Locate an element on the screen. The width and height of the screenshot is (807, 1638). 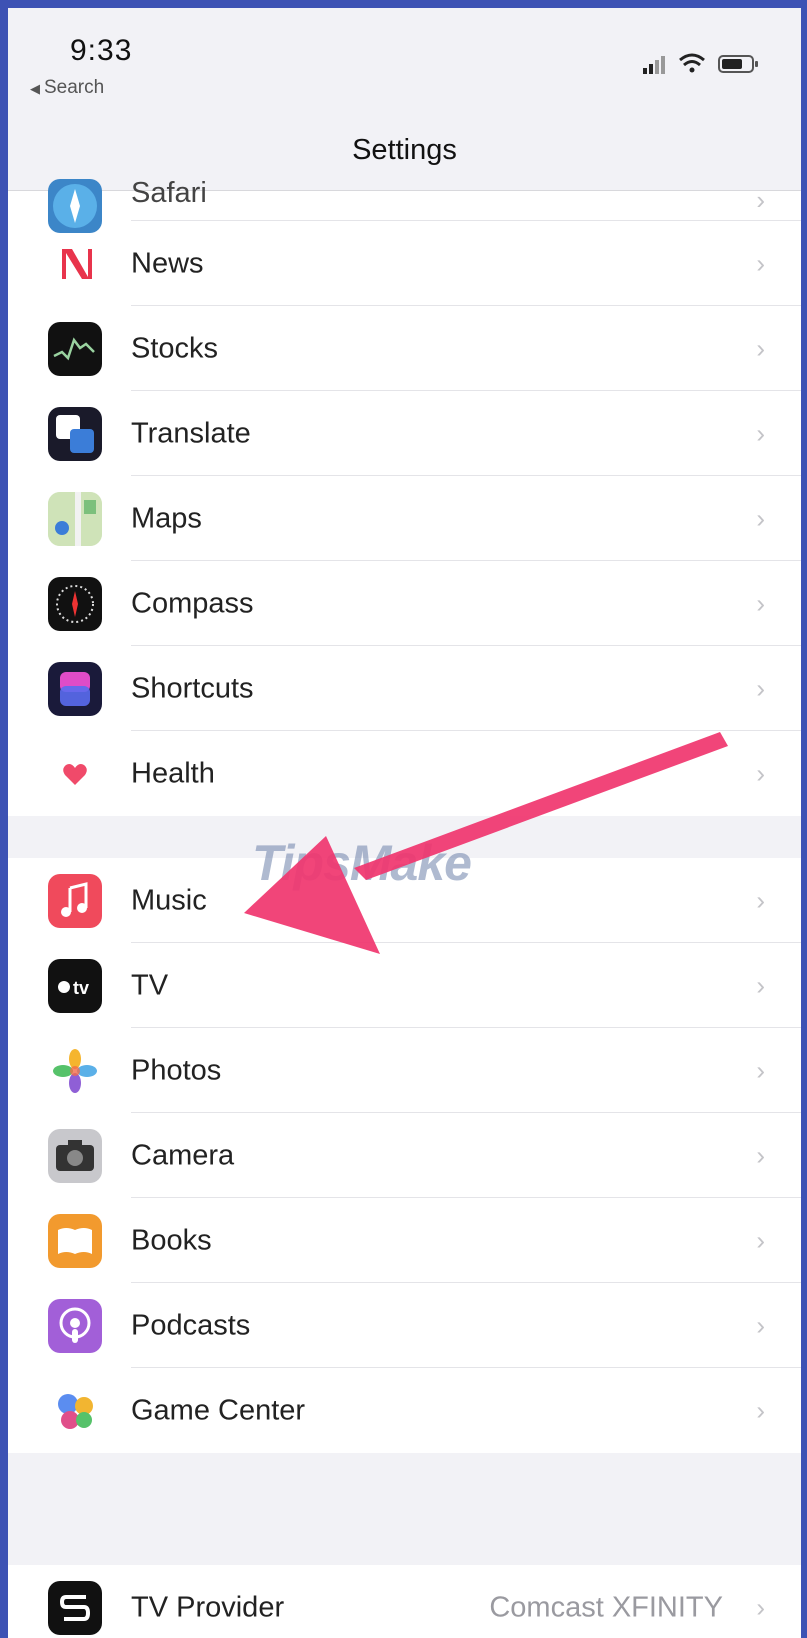
camera-icon is located at coordinates (75, 1155).